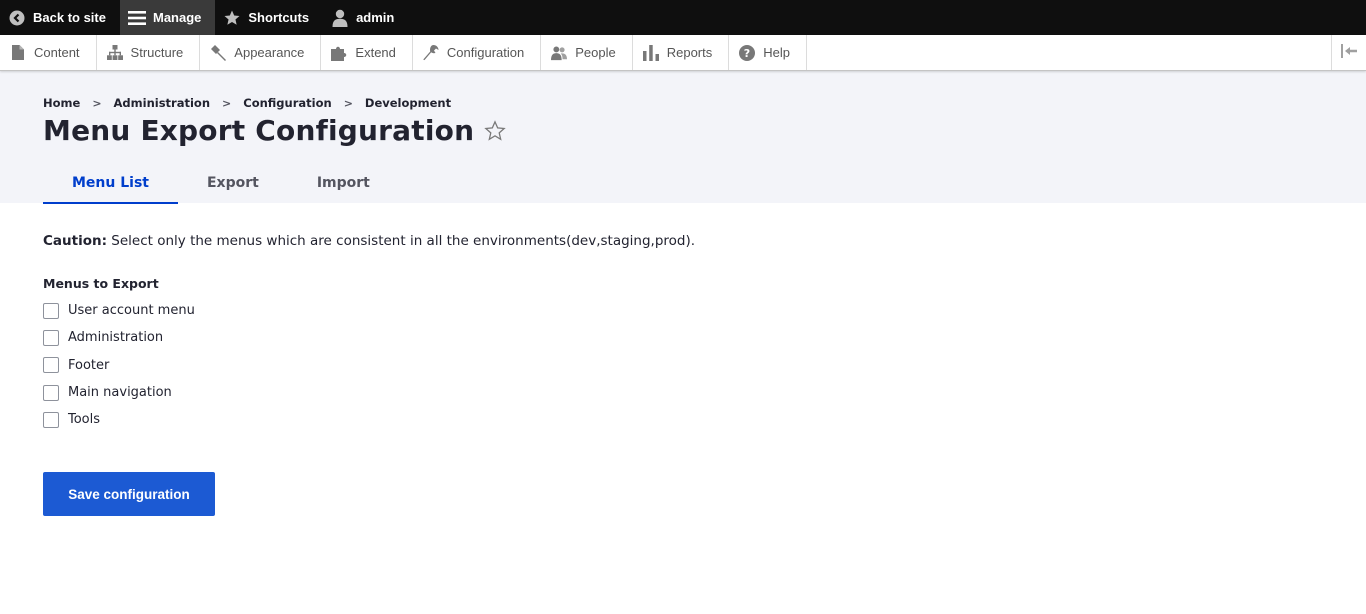  Describe the element at coordinates (51, 419) in the screenshot. I see `checkbox-tools` at that location.